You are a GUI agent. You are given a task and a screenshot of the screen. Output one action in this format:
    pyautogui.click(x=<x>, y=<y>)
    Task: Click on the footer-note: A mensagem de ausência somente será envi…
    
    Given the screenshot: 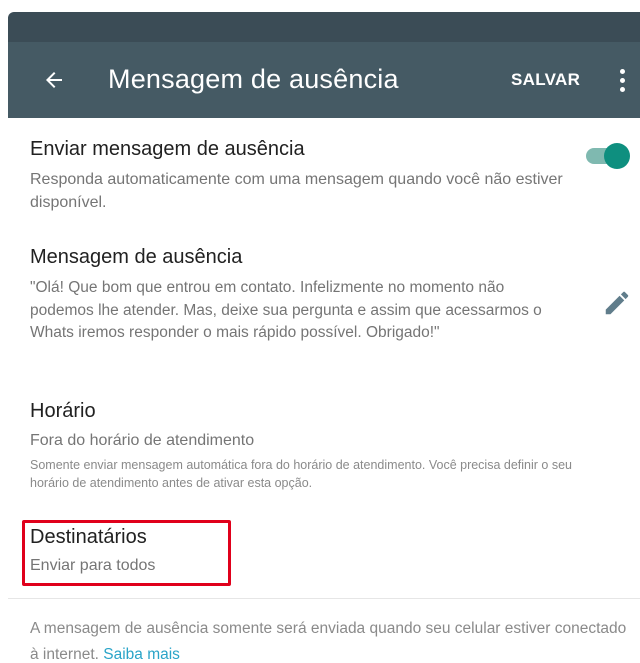 What is the action you would take?
    pyautogui.click(x=330, y=639)
    